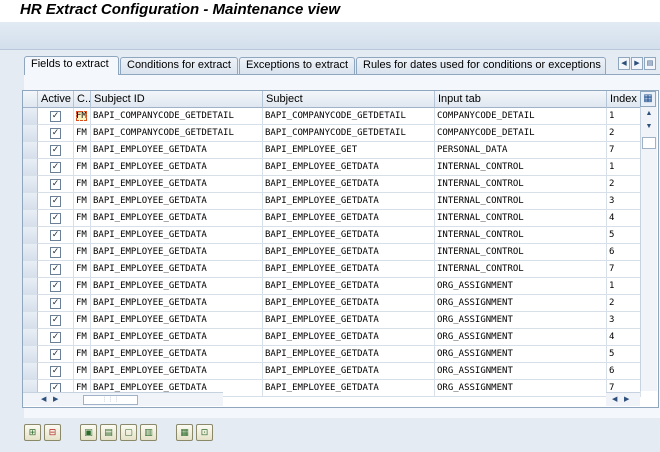  I want to click on tab-scroll-right-icon: ▶, so click(637, 63).